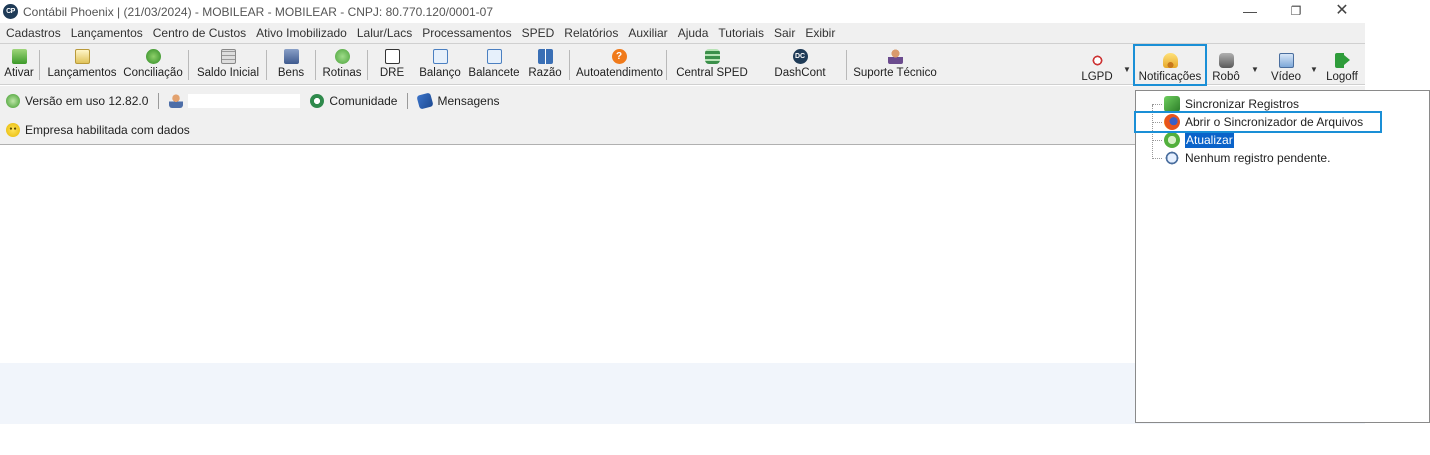 The width and height of the screenshot is (1430, 455). Describe the element at coordinates (1255, 69) in the screenshot. I see `robo-dropdown-arrow: ▼` at that location.